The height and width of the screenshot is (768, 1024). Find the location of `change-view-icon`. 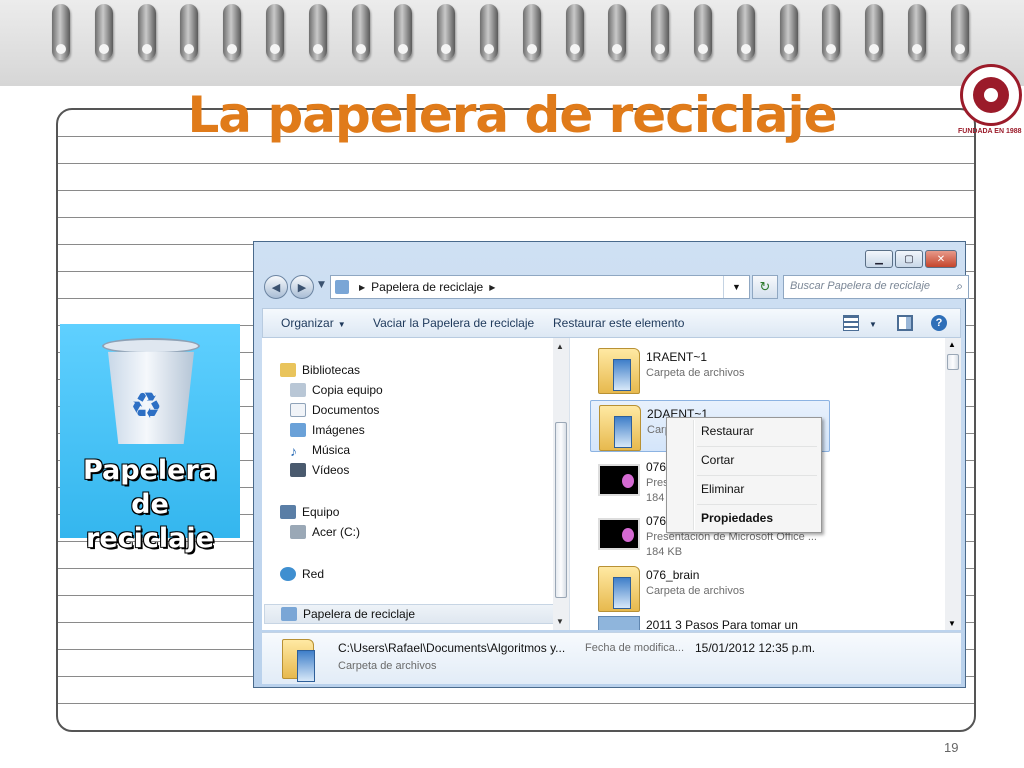

change-view-icon is located at coordinates (851, 323).